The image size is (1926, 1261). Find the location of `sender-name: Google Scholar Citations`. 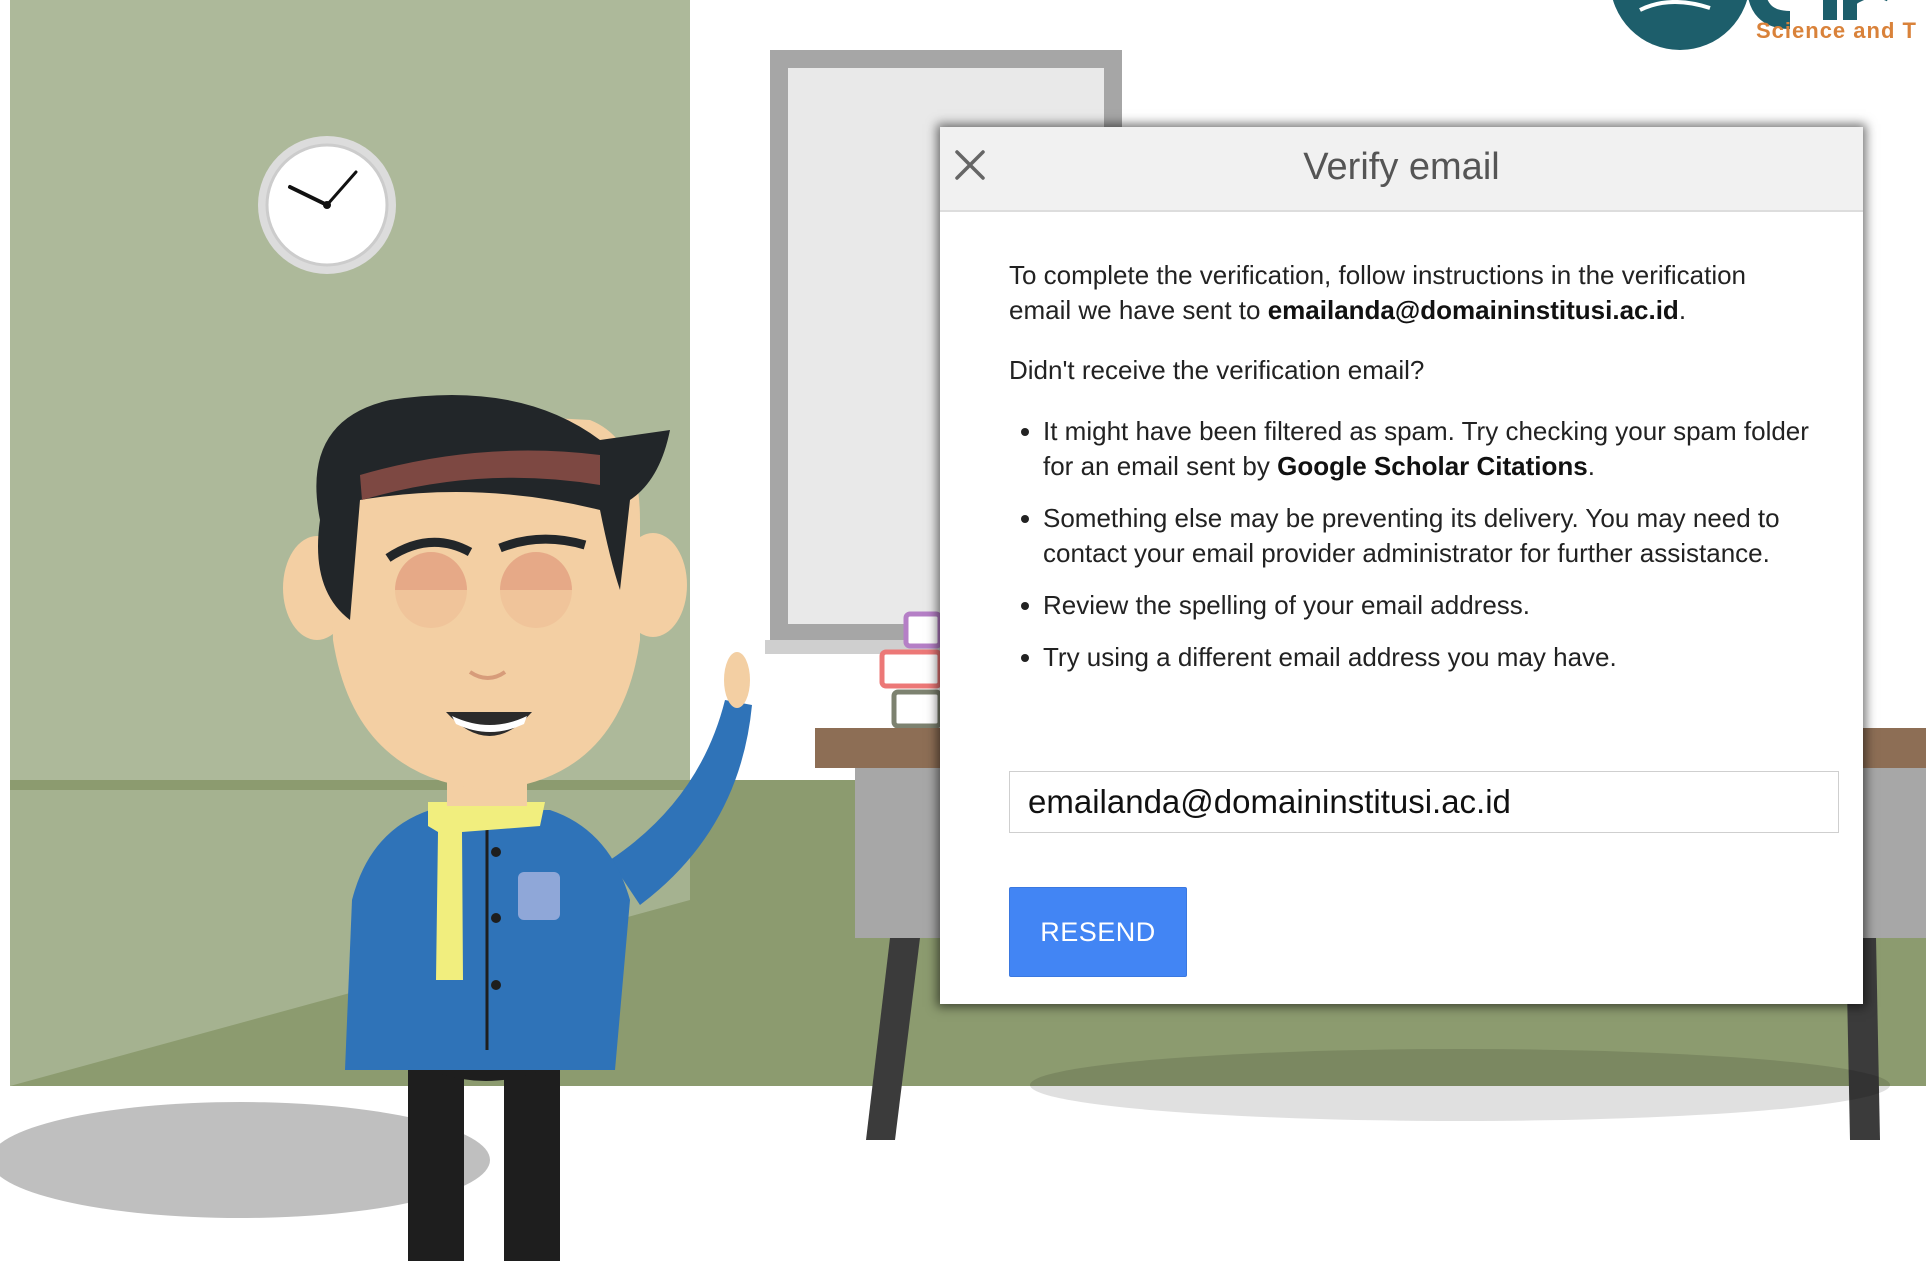

sender-name: Google Scholar Citations is located at coordinates (1432, 466).